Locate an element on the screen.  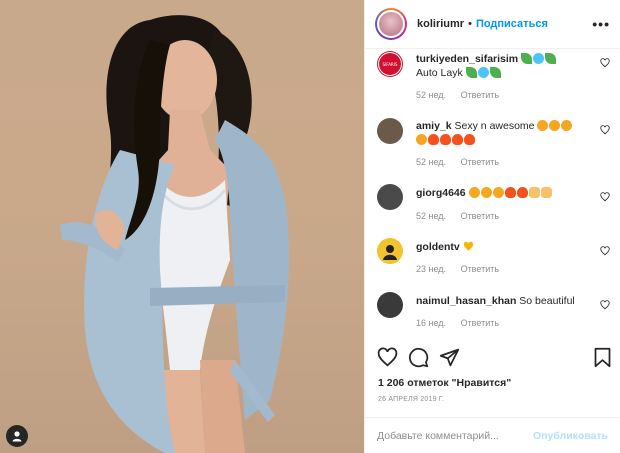
svg-text: SIFARIS is located at coordinates (390, 64).